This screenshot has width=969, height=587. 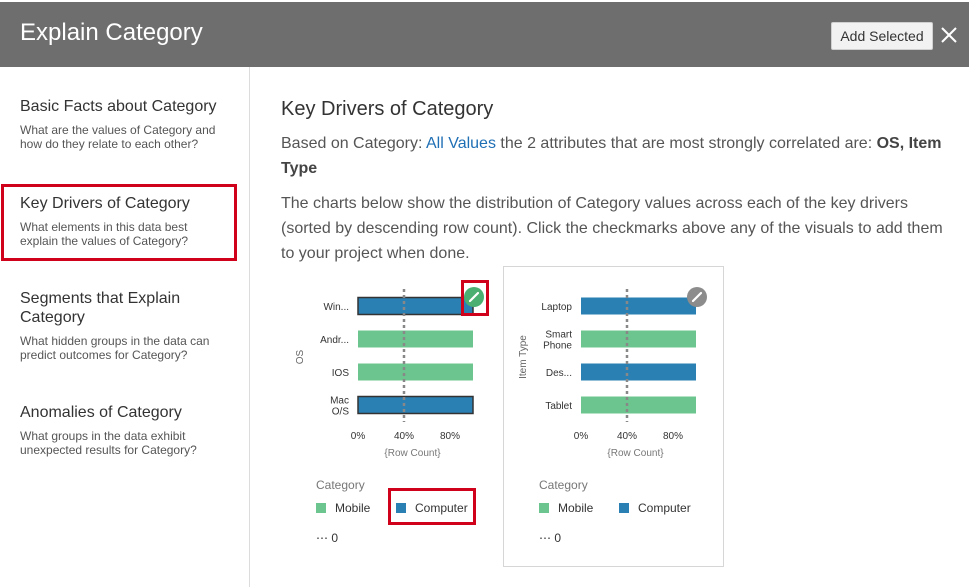 What do you see at coordinates (101, 412) in the screenshot?
I see `sidebar-item-title: Anomalies of Category` at bounding box center [101, 412].